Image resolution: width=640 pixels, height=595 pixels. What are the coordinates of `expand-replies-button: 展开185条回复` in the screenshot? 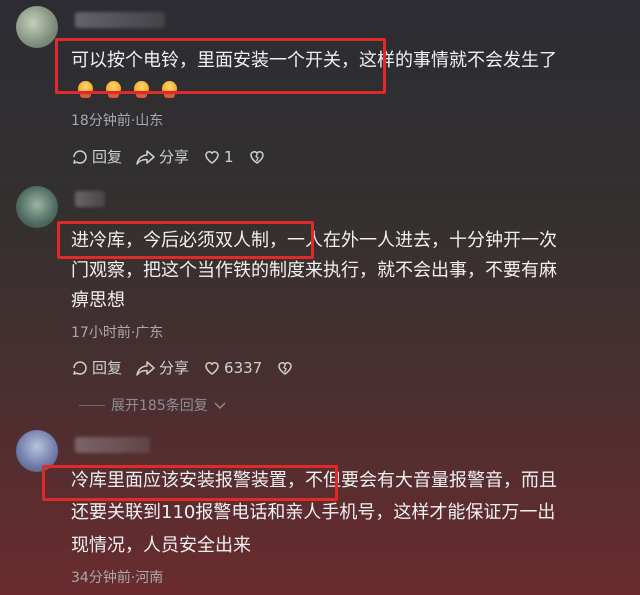 It's located at (152, 405).